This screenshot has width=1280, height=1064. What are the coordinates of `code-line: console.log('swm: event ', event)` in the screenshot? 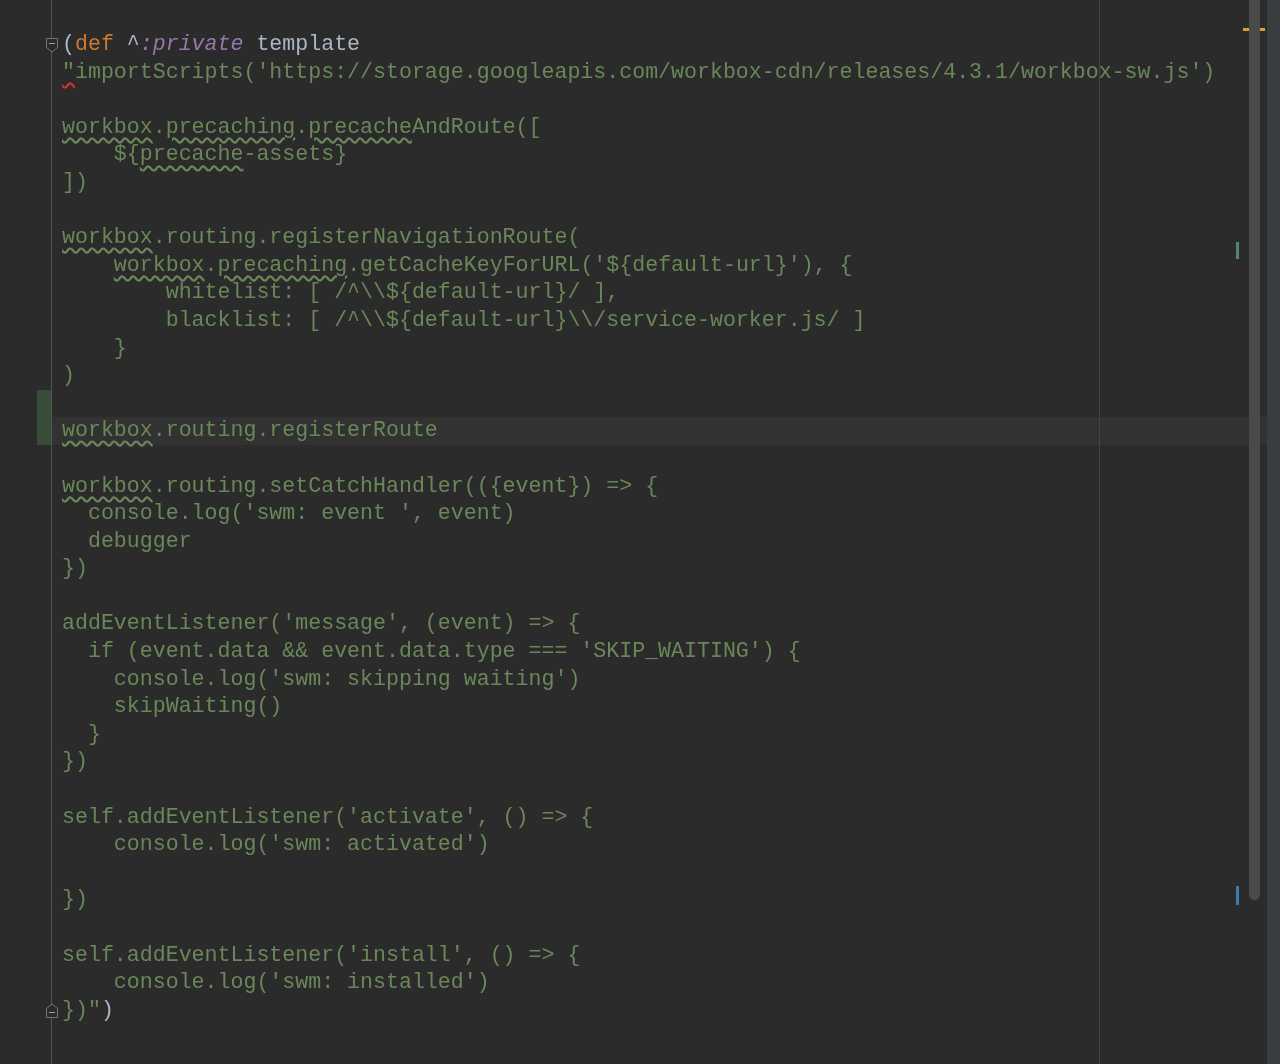 It's located at (301, 513).